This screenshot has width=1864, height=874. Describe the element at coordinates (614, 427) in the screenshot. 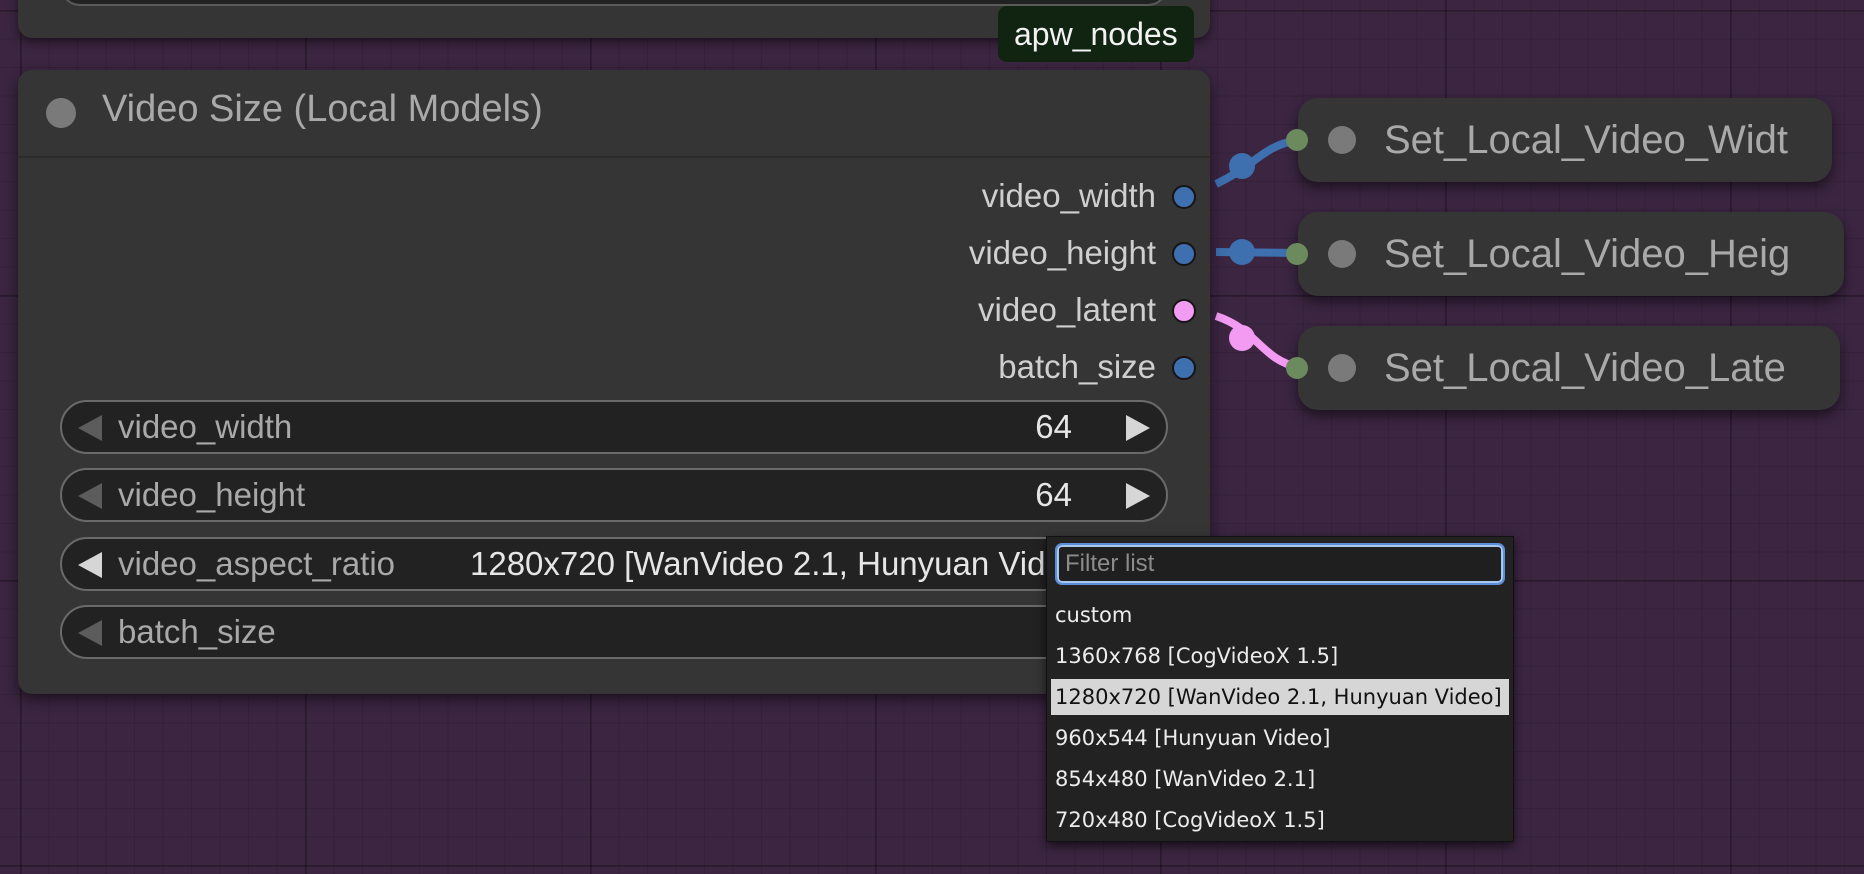

I see `video-width-widget: video_width 64` at that location.